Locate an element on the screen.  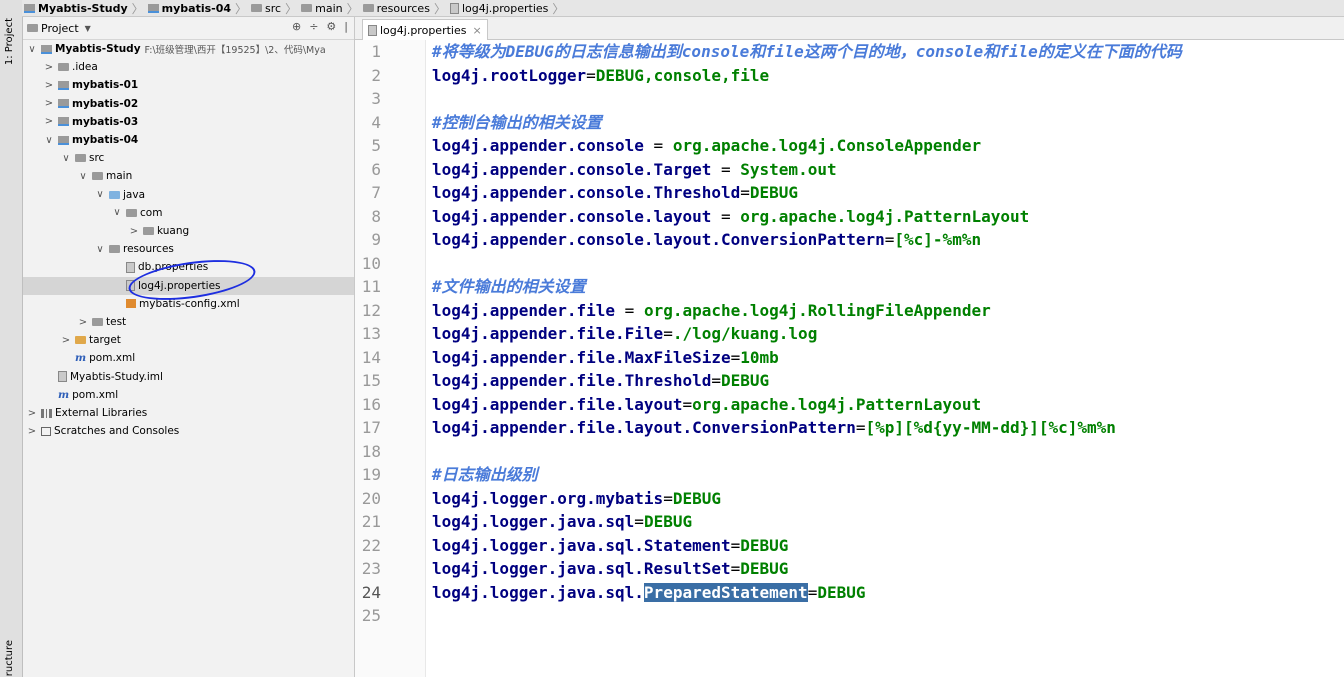
code-line: log4j.appender.file.File=./log/kuang.log is located at coordinates (624, 333).